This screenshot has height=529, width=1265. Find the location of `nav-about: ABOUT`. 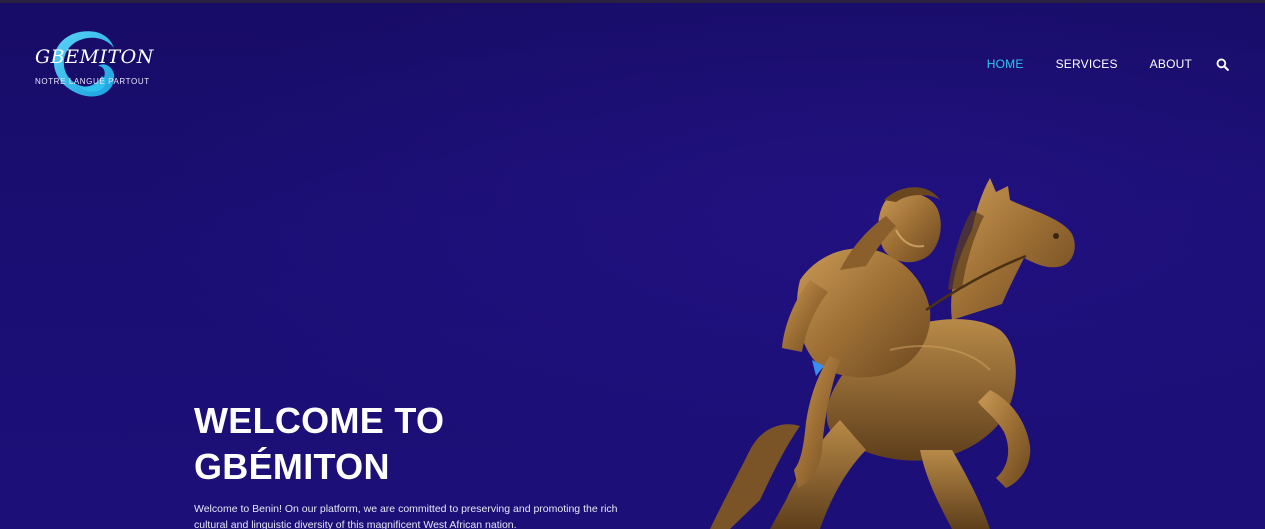

nav-about: ABOUT is located at coordinates (1171, 64).